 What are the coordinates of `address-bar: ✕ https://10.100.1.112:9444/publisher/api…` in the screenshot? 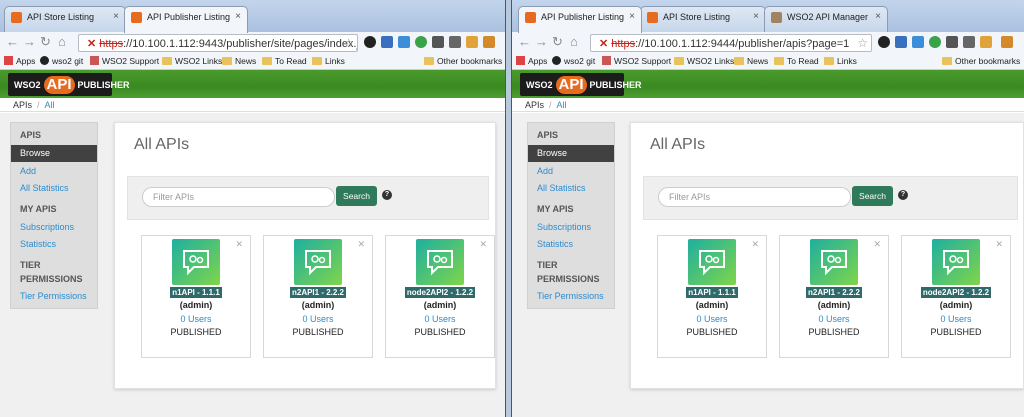 It's located at (731, 43).